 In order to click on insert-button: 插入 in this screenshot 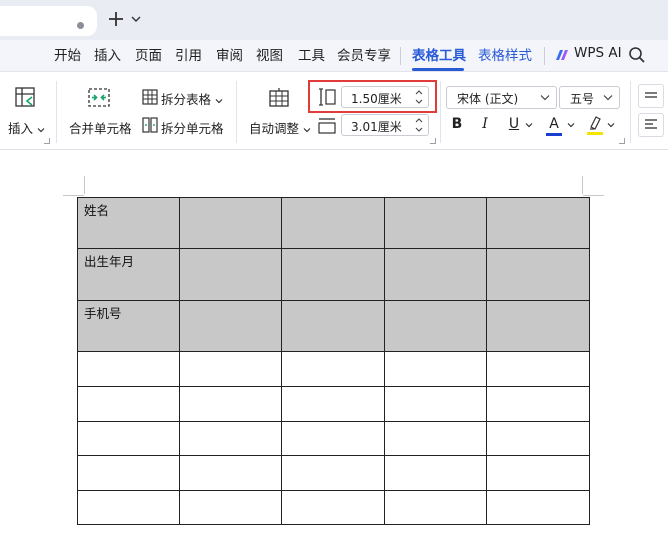, I will do `click(26, 127)`.